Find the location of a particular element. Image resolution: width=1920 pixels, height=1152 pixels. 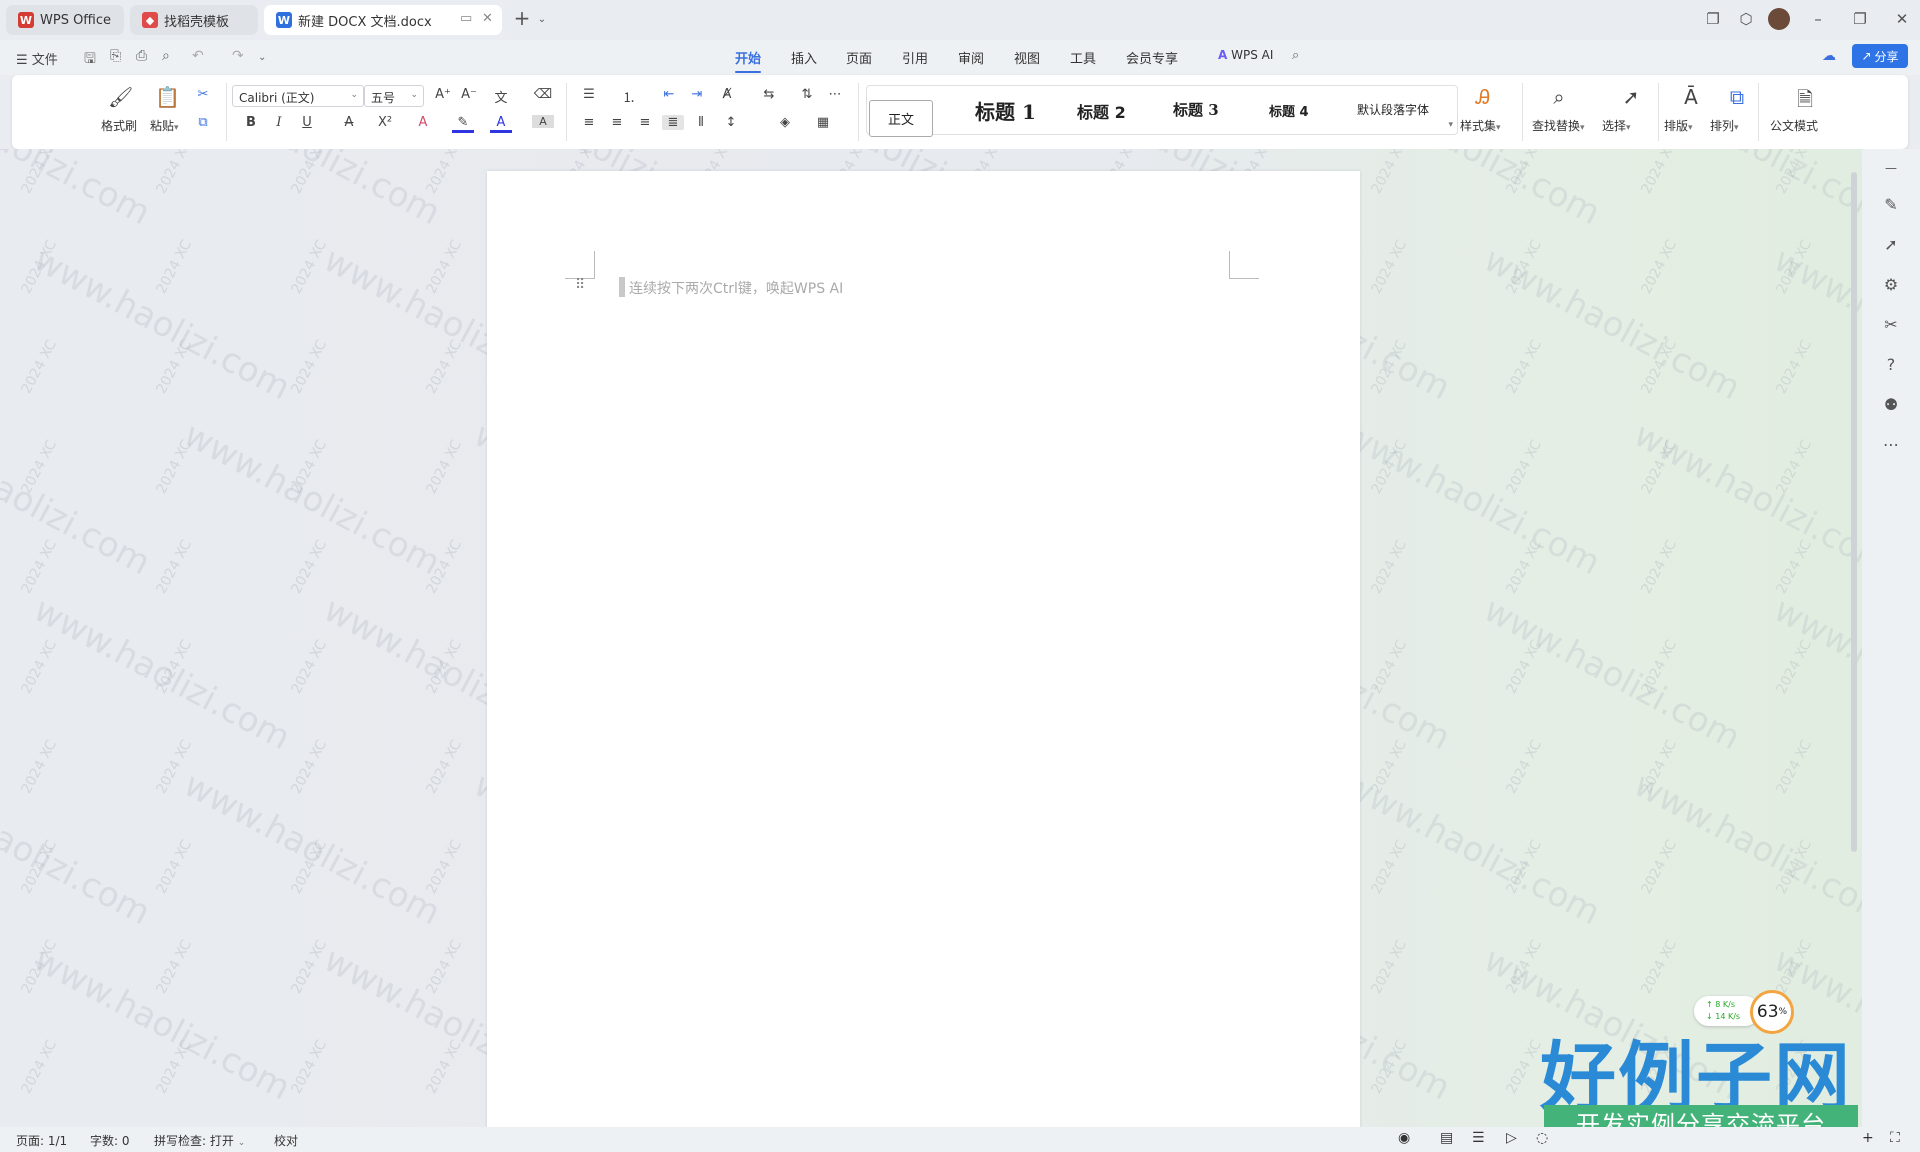

underline-icon: U is located at coordinates (307, 122).